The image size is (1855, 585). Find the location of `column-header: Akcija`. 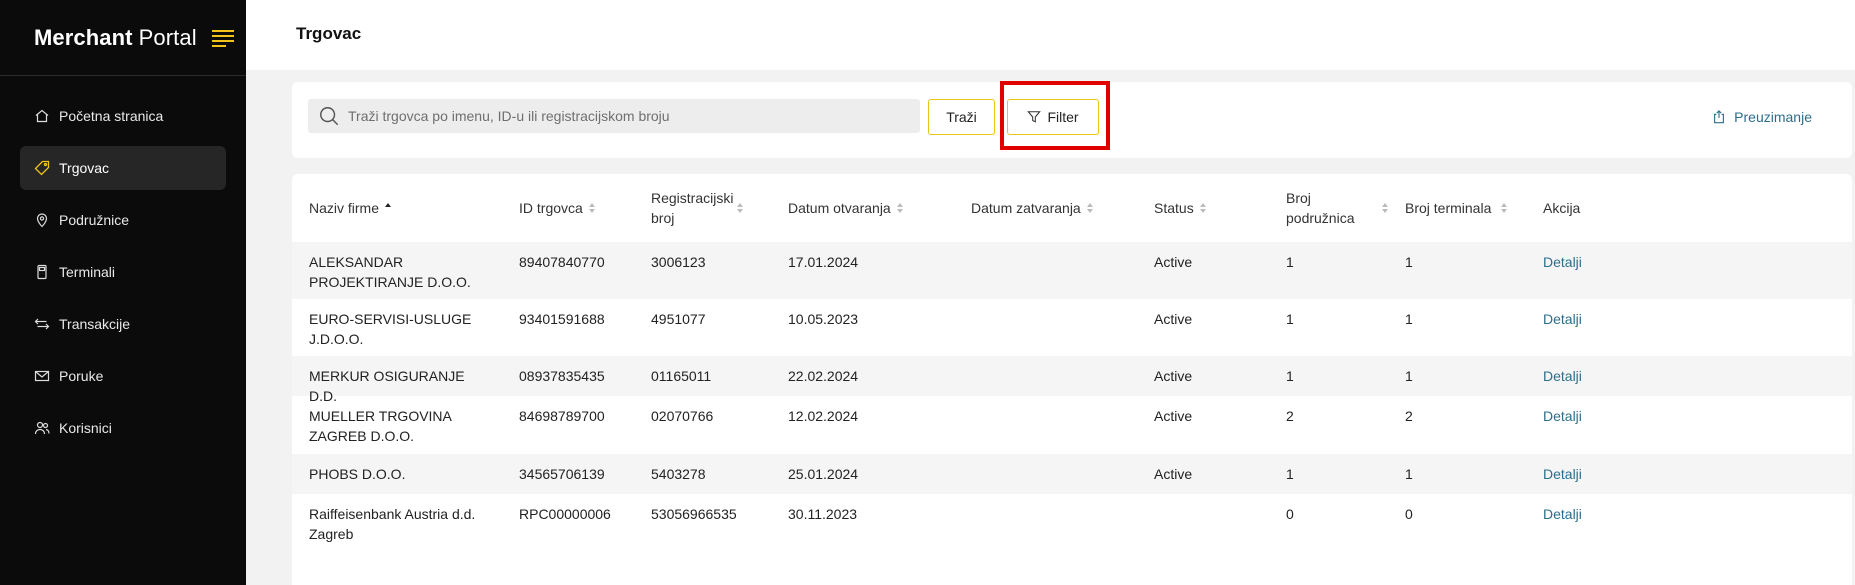

column-header: Akcija is located at coordinates (1561, 208).